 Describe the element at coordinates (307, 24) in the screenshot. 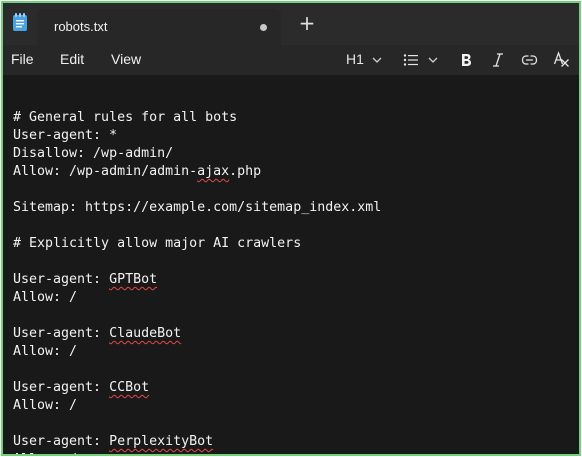

I see `plus-icon: +` at that location.